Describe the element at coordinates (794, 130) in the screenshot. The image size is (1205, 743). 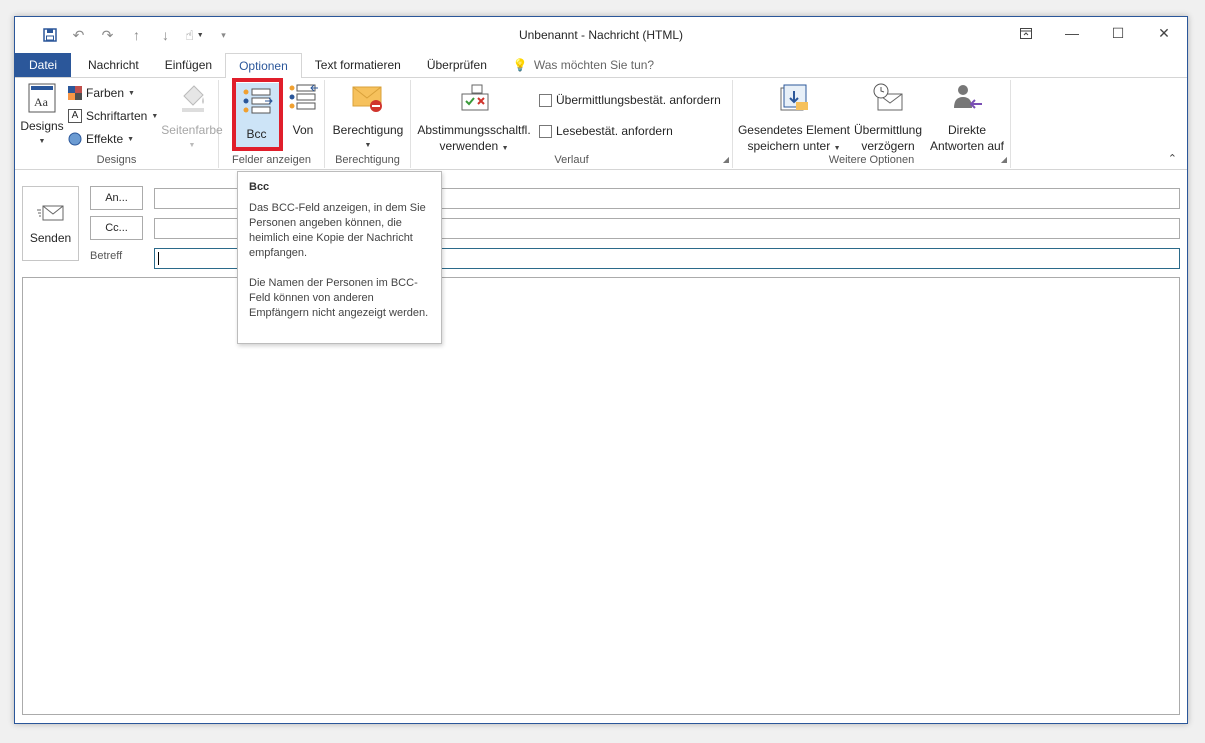
I see `gesendet-label-1: Gesendetes Element` at that location.